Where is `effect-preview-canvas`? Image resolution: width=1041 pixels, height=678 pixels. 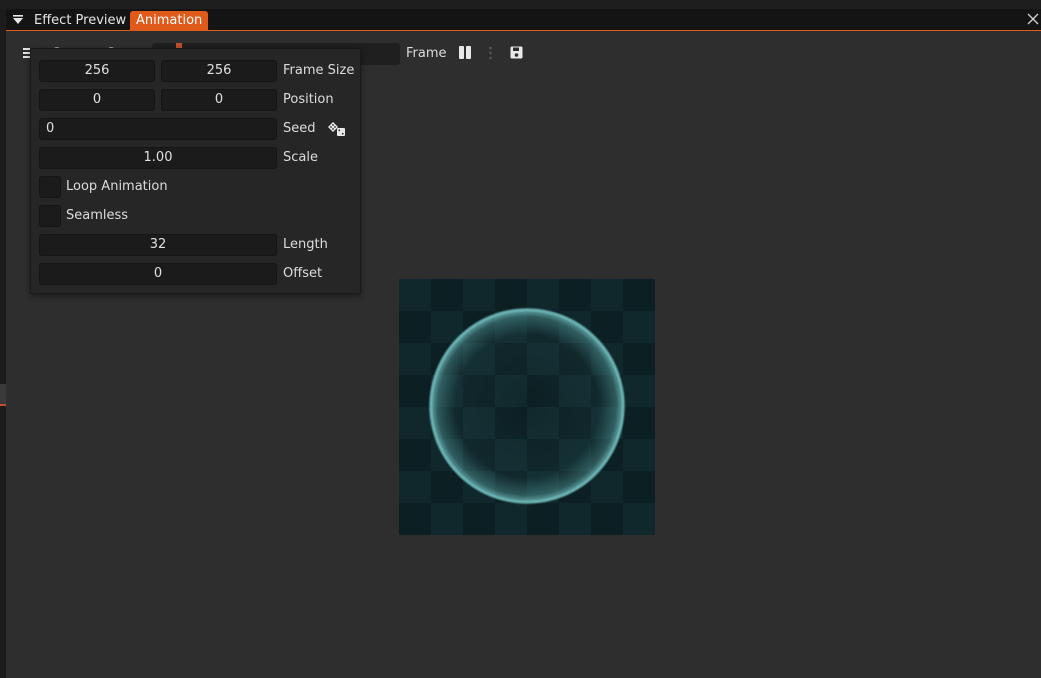
effect-preview-canvas is located at coordinates (527, 407).